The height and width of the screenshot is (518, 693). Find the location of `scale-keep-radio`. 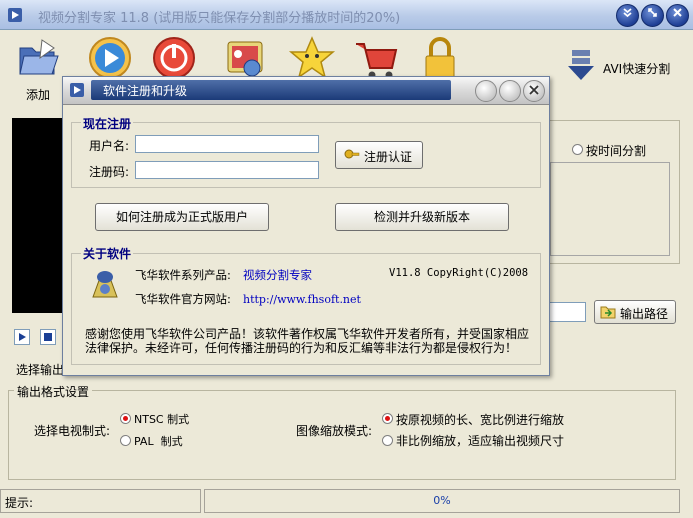

scale-keep-radio is located at coordinates (387, 418).